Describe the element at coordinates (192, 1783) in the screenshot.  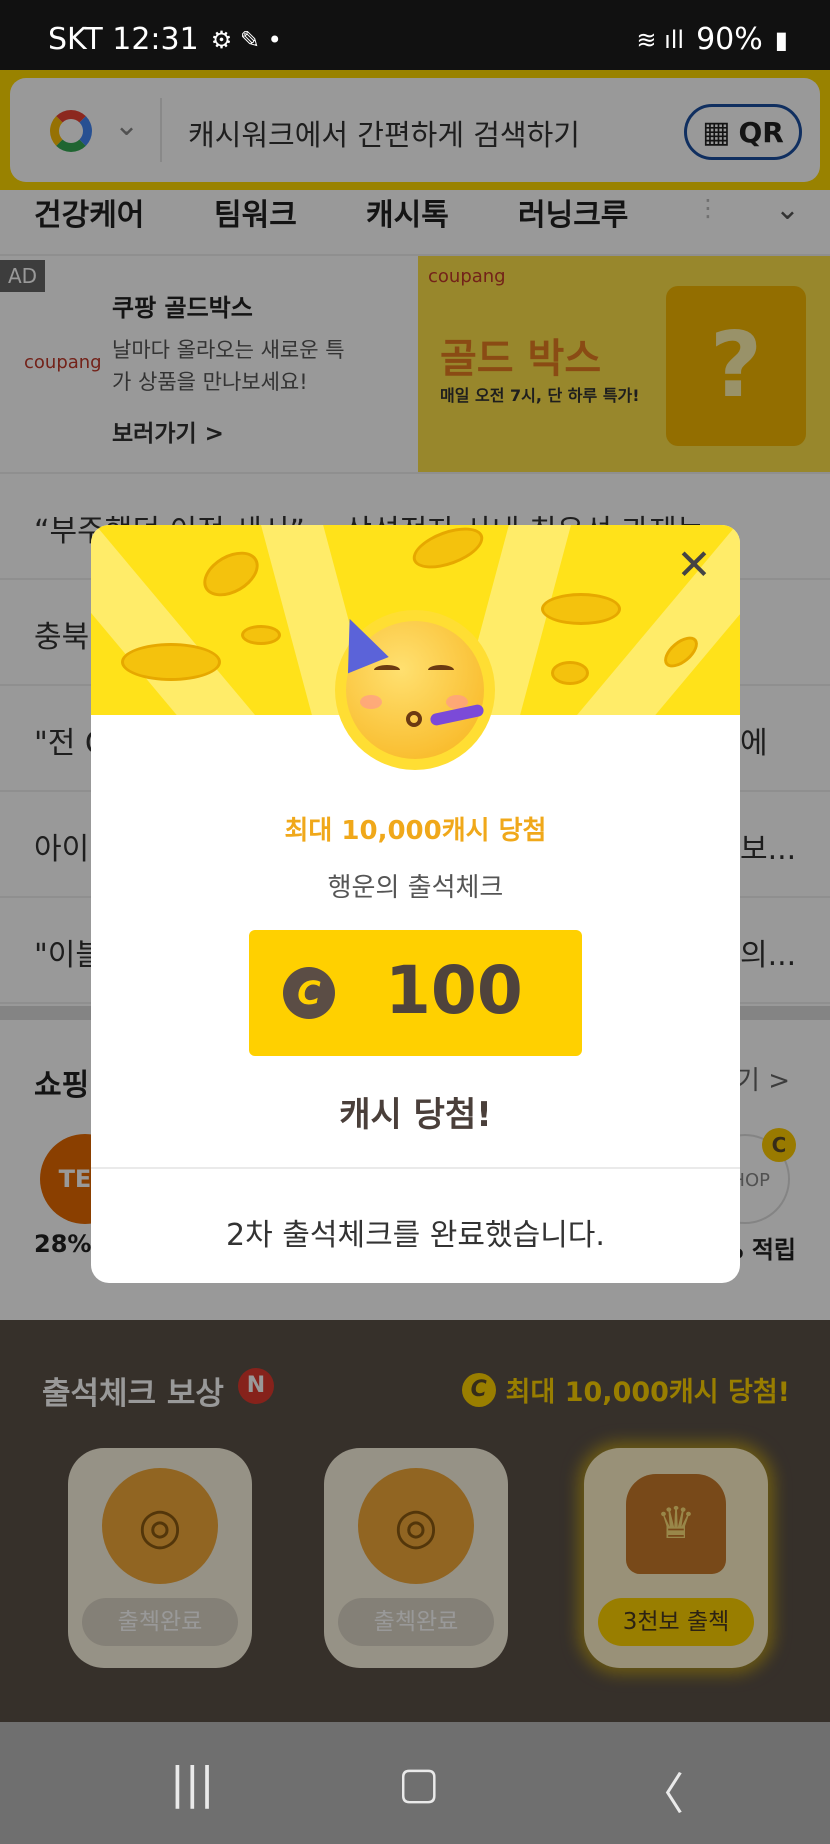
I see `recent-apps-icon: |||` at that location.